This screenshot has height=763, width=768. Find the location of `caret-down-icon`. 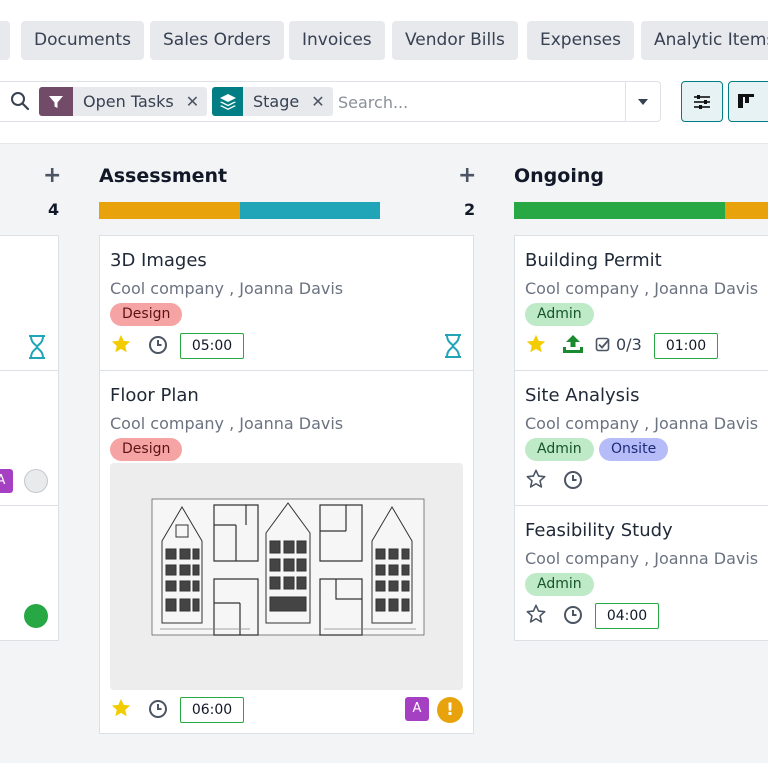

caret-down-icon is located at coordinates (643, 101).